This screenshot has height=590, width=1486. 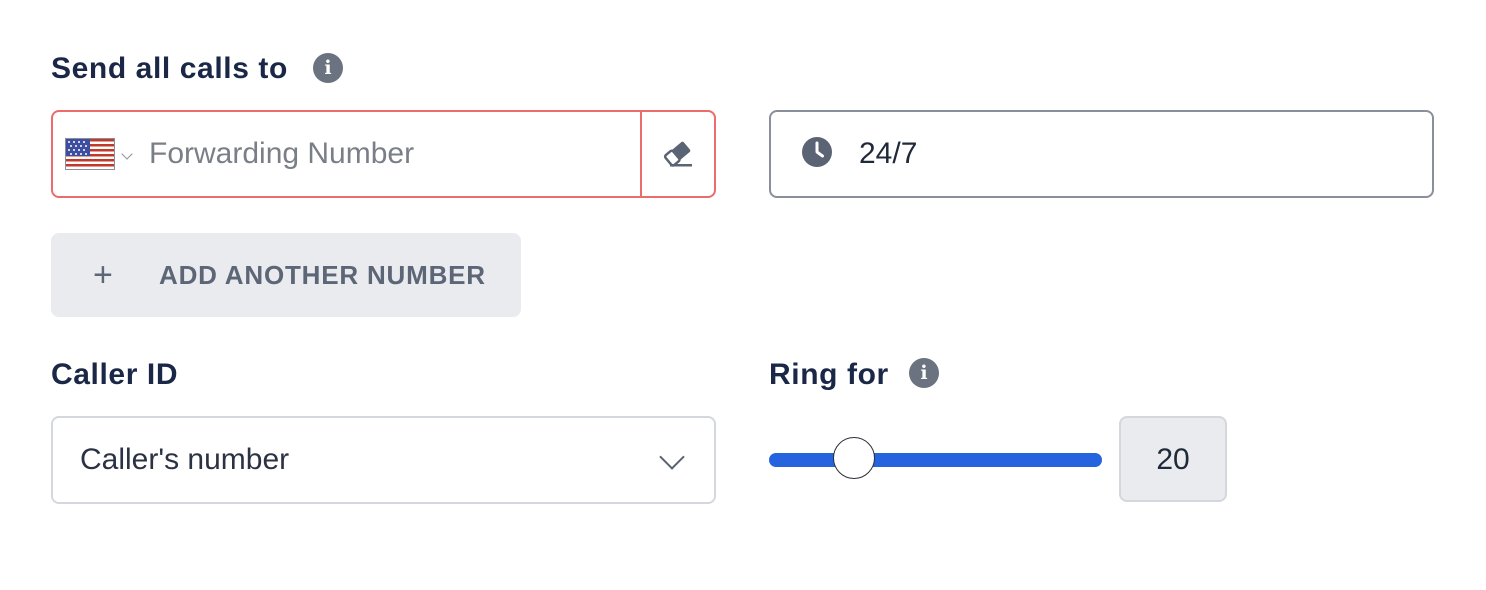 I want to click on add-another-number-label: ADD ANOTHER NUMBER, so click(x=322, y=275).